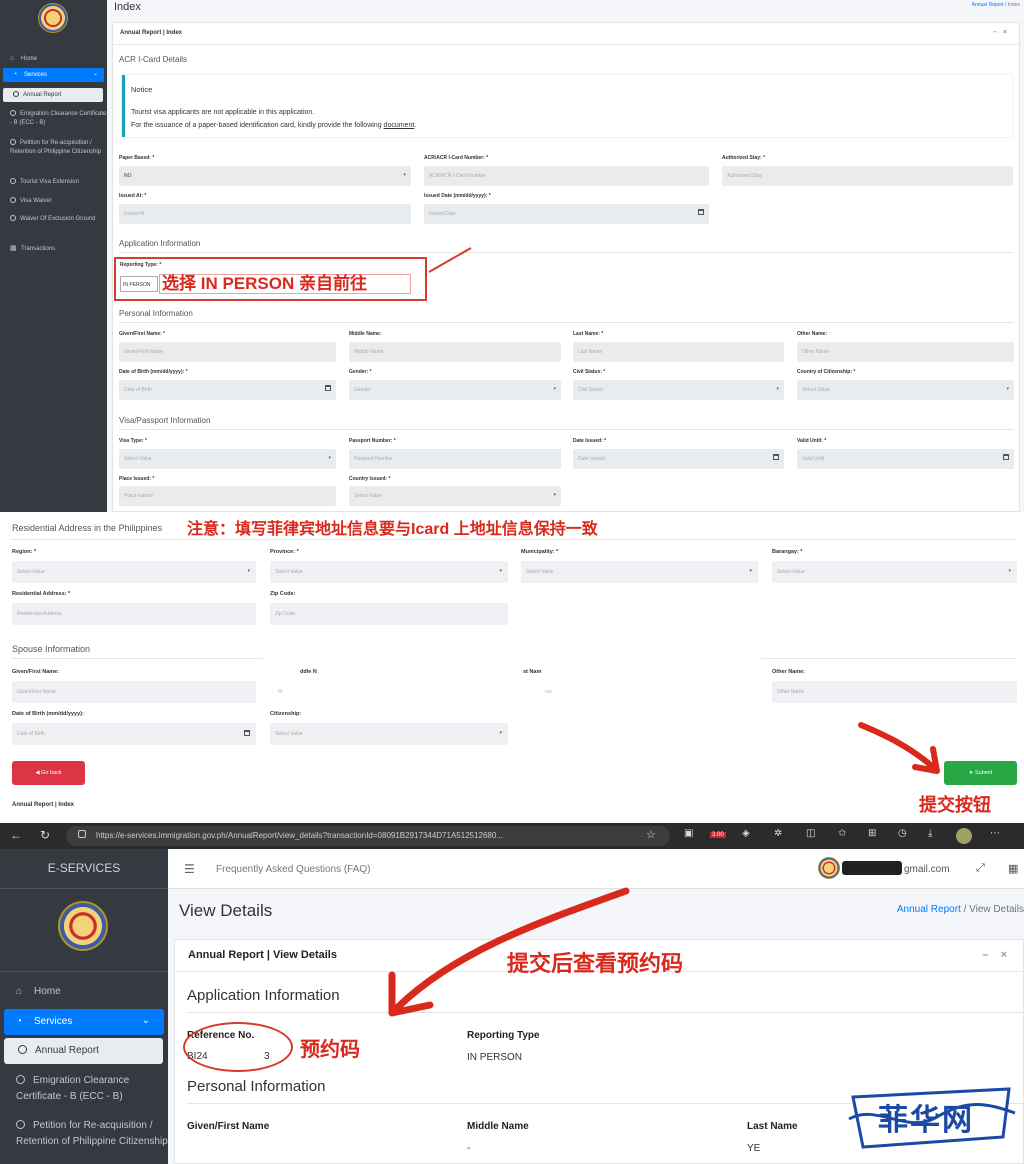 This screenshot has height=1164, width=1024. Describe the element at coordinates (293, 869) in the screenshot. I see `faq-link: Frequently Asked Questions (FAQ)` at that location.